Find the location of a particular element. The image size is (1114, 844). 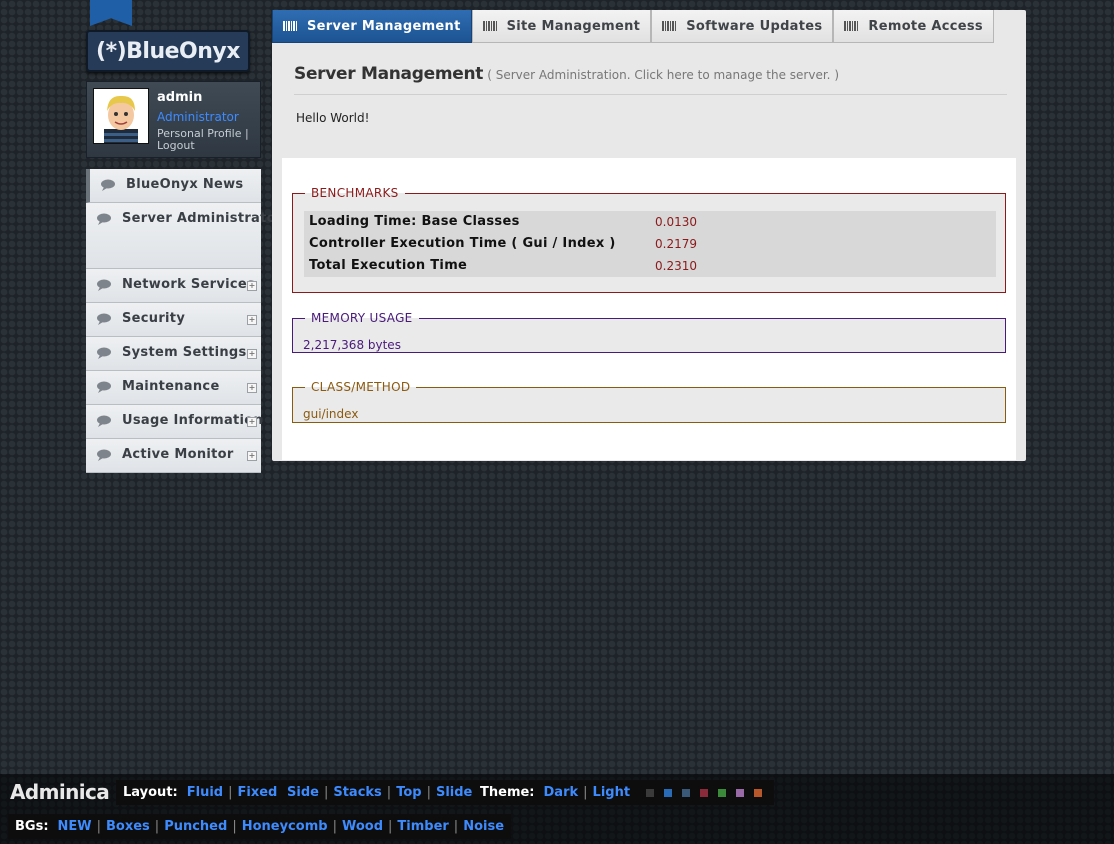

sidebar-item-label: Maintenance is located at coordinates (171, 386).